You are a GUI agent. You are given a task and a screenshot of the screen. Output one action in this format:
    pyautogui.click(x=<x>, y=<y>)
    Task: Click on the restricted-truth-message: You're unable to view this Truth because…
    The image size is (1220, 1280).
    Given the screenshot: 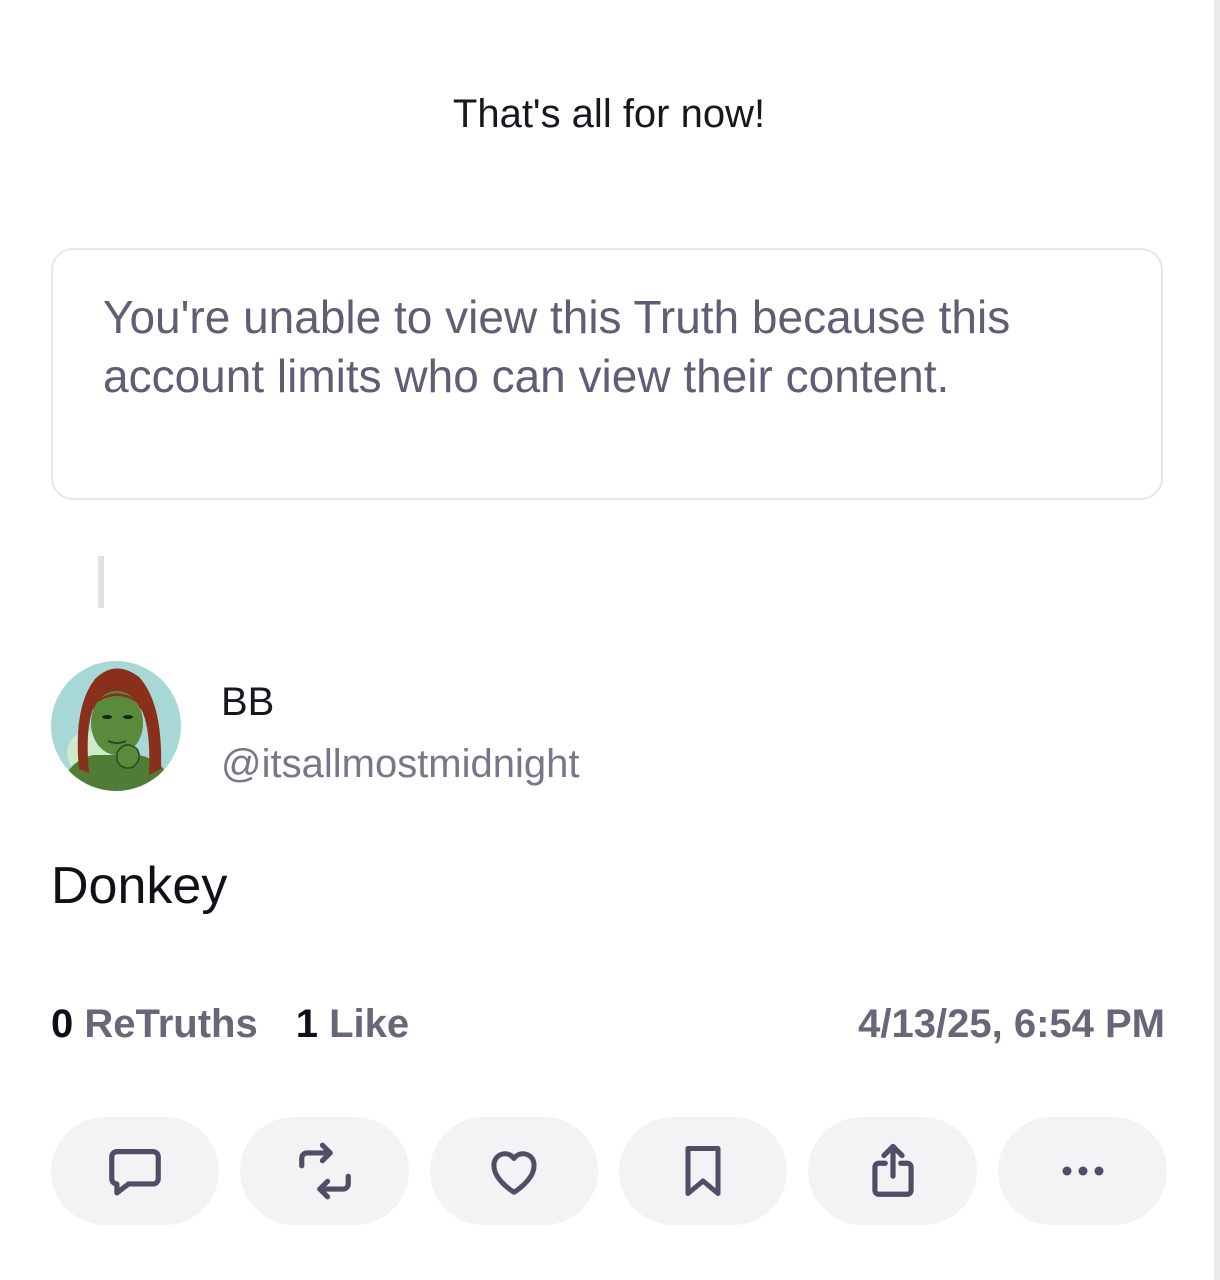 What is the action you would take?
    pyautogui.click(x=557, y=346)
    